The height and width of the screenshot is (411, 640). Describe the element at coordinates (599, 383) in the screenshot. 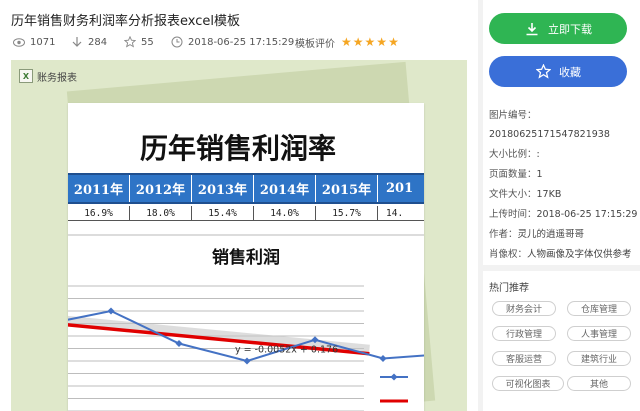

I see `tag-other: 其他` at that location.